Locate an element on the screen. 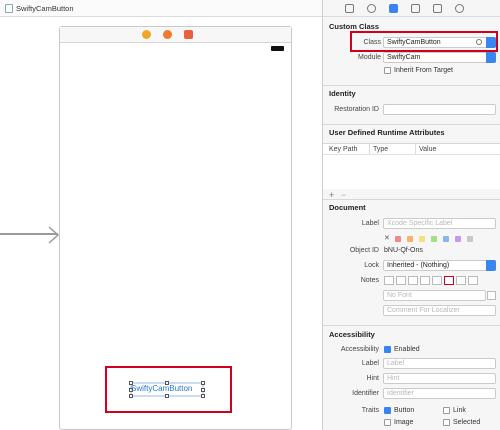 The height and width of the screenshot is (430, 500). first-responder-icon is located at coordinates (167, 34).